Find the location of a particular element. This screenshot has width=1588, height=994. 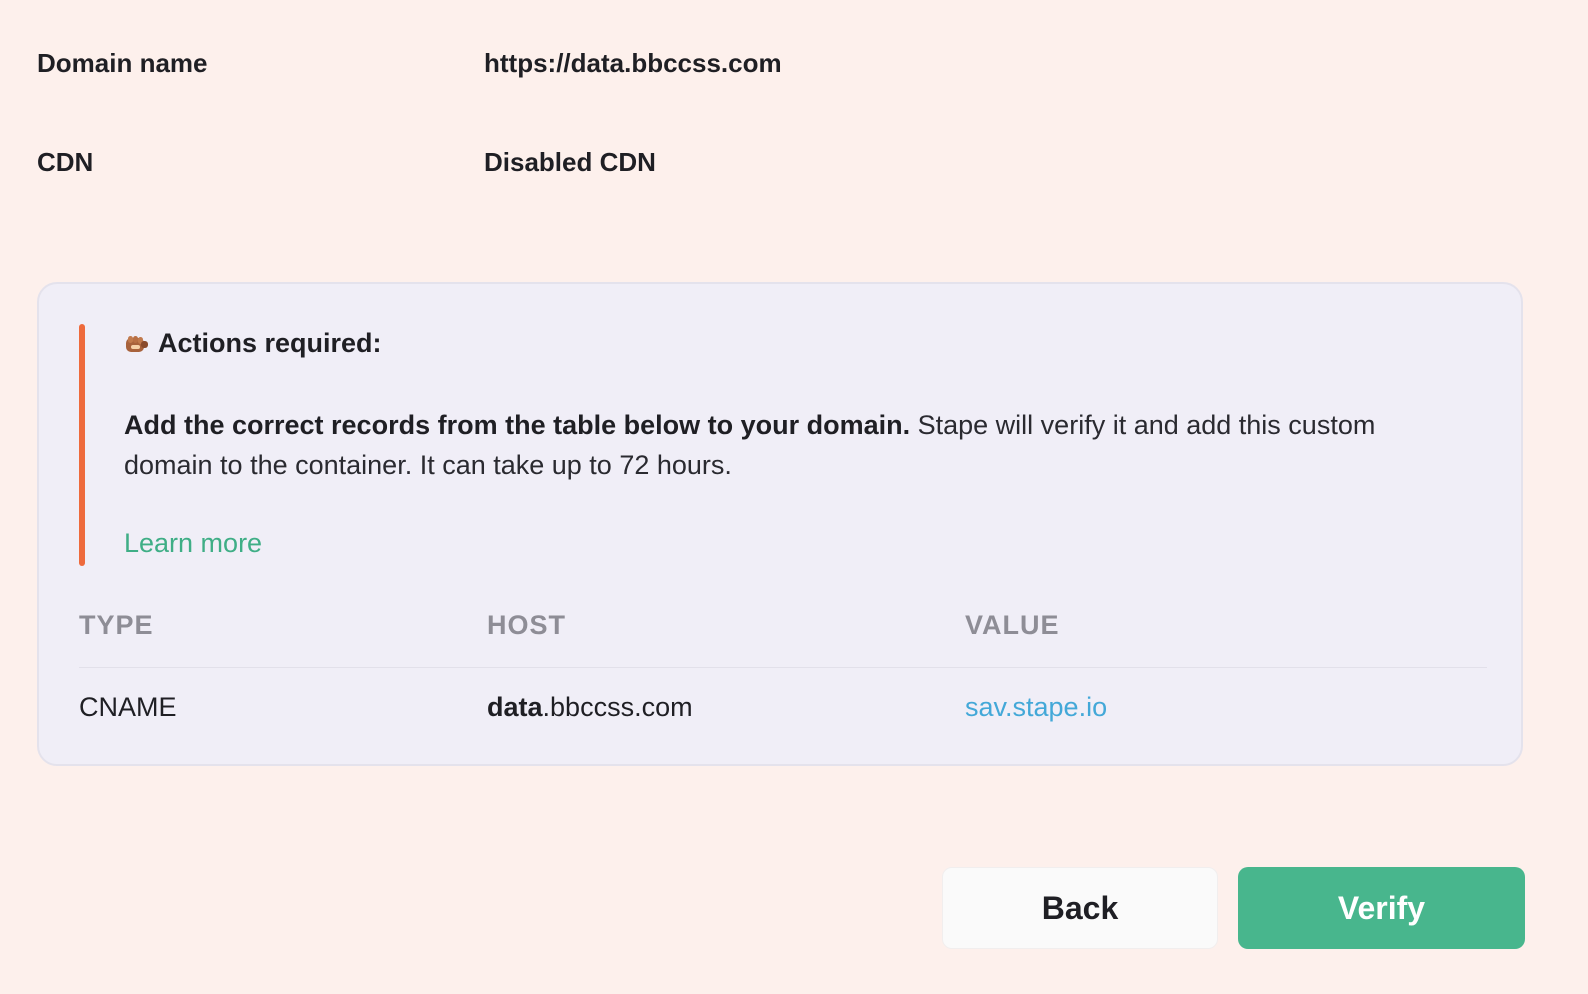

domain-name-value: https://data.bbccss.com is located at coordinates (633, 63).